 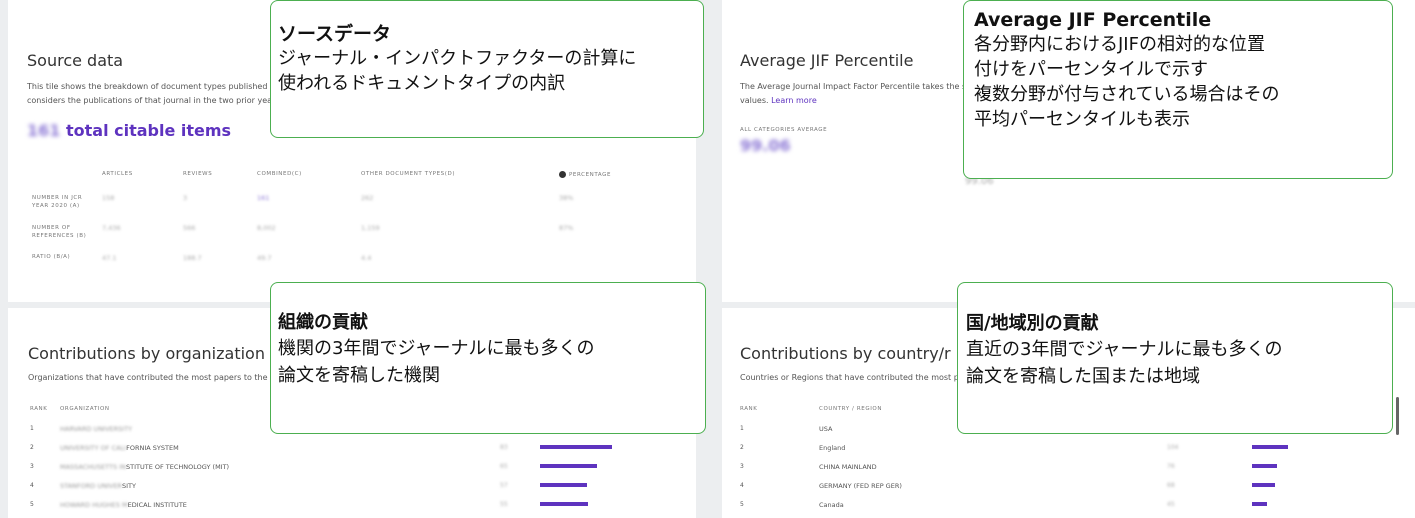 What do you see at coordinates (198, 174) in the screenshot?
I see `col-reviews: REVIEWS` at bounding box center [198, 174].